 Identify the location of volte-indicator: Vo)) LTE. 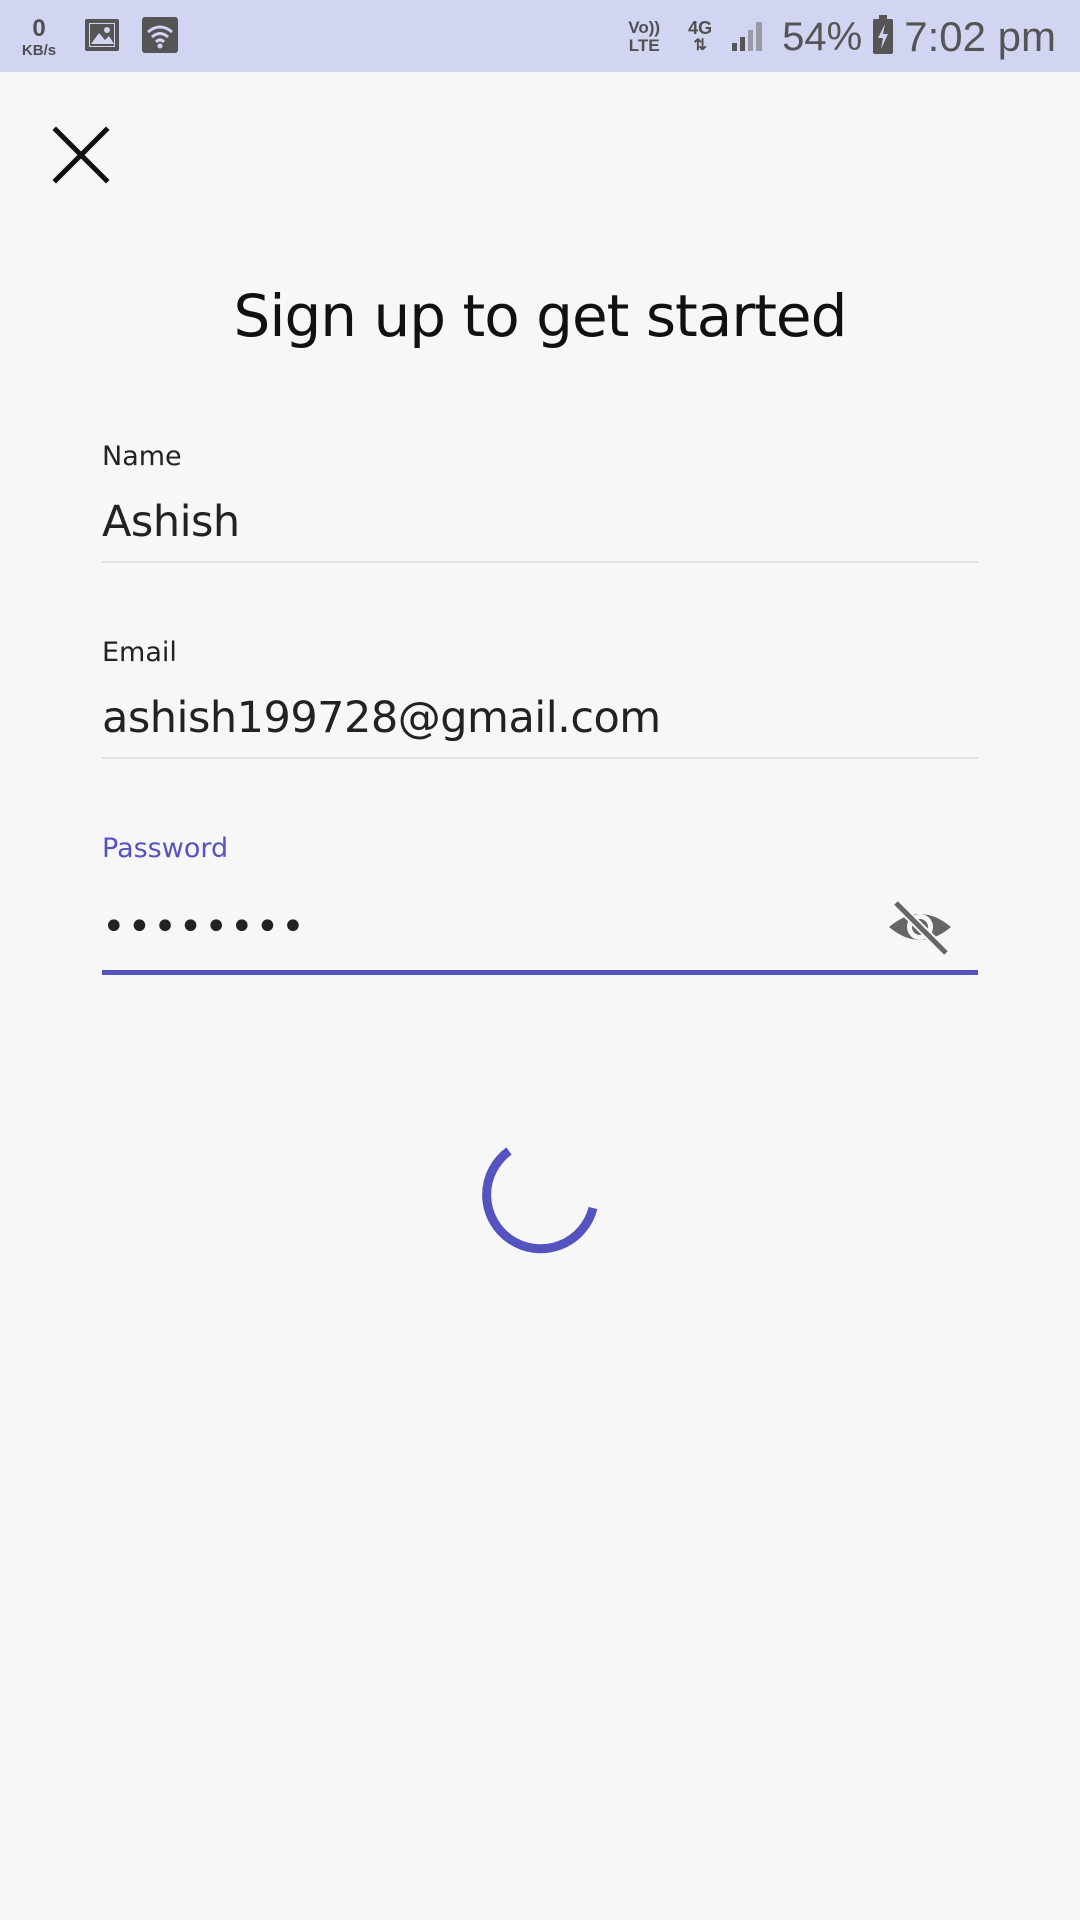
(644, 37).